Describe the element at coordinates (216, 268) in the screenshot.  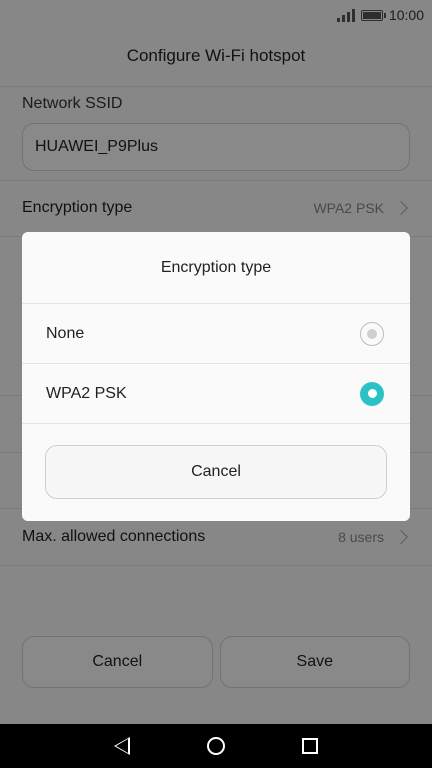
I see `dialog-title: Encryption type` at that location.